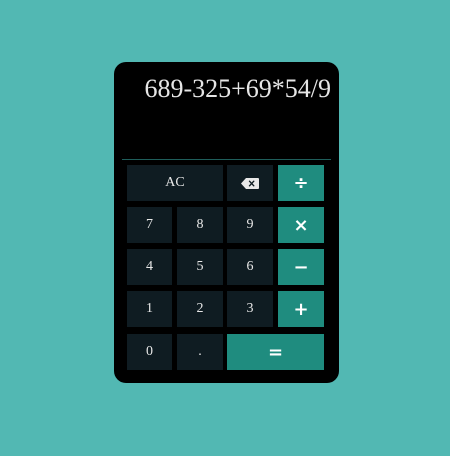  Describe the element at coordinates (301, 225) in the screenshot. I see `multiply-button: ×` at that location.